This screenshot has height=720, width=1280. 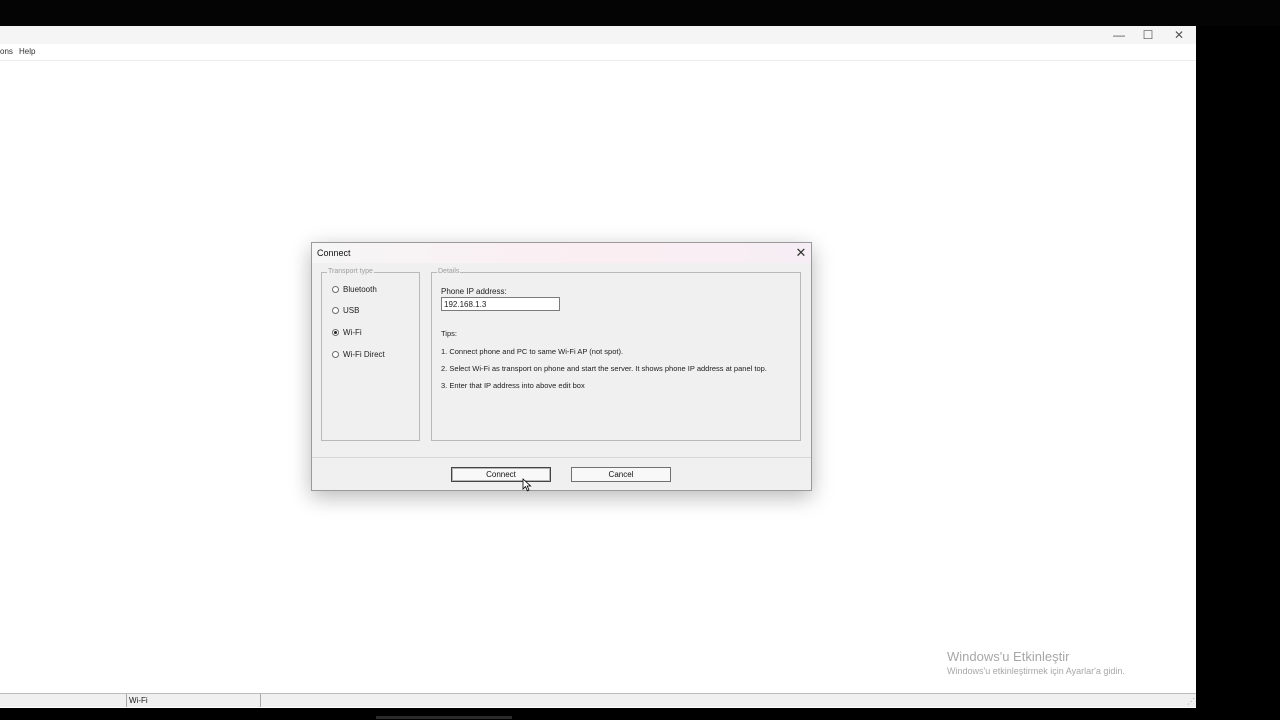 What do you see at coordinates (449, 272) in the screenshot?
I see `details-label: Details` at bounding box center [449, 272].